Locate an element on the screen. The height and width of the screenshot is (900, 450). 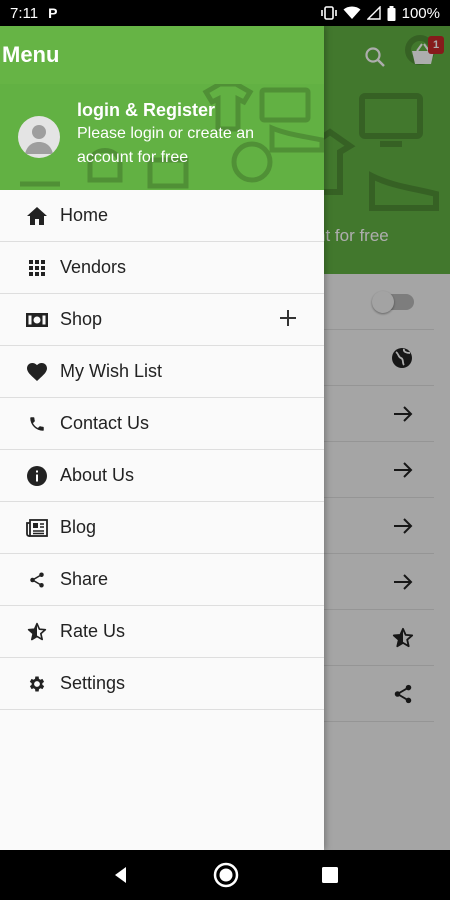
battery-percent: 100% is located at coordinates (420, 13).